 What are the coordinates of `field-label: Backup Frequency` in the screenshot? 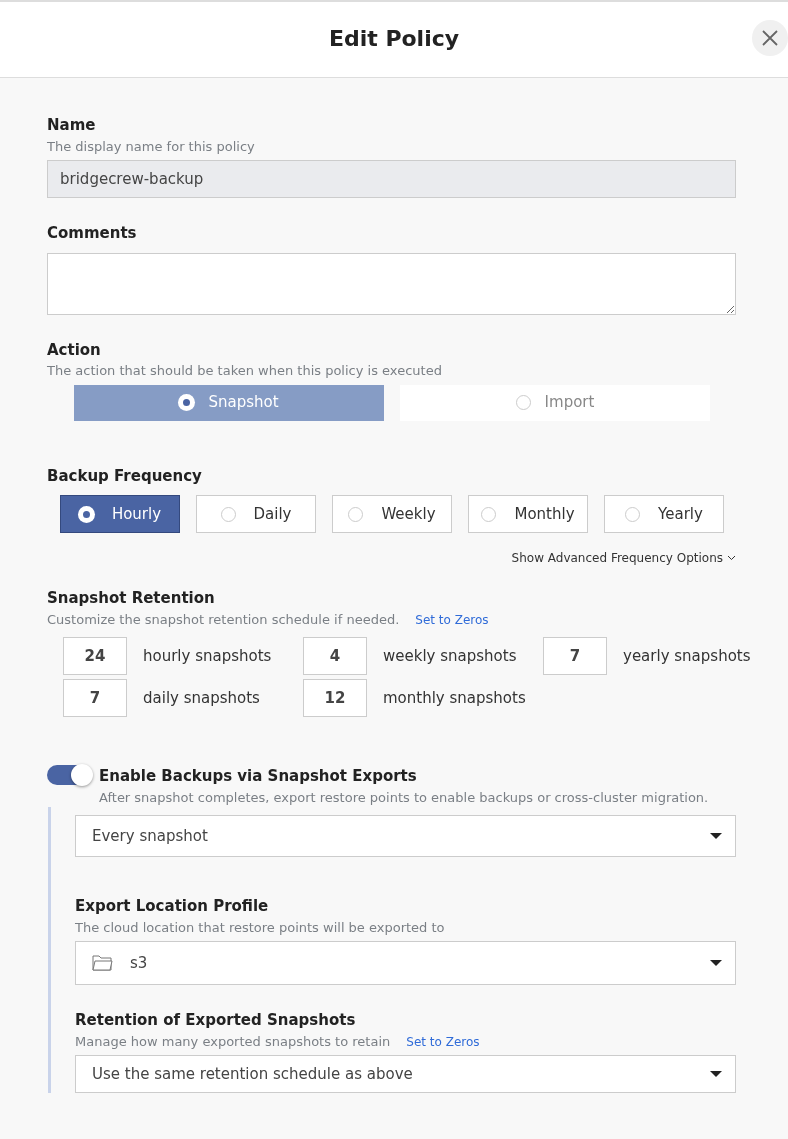 It's located at (125, 476).